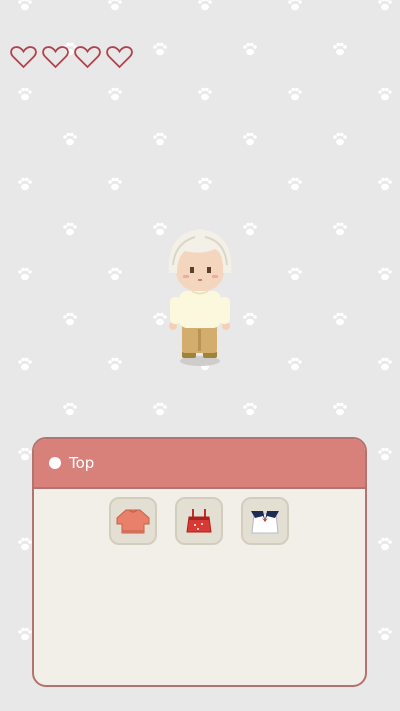  What do you see at coordinates (200, 297) in the screenshot?
I see `player-character` at bounding box center [200, 297].